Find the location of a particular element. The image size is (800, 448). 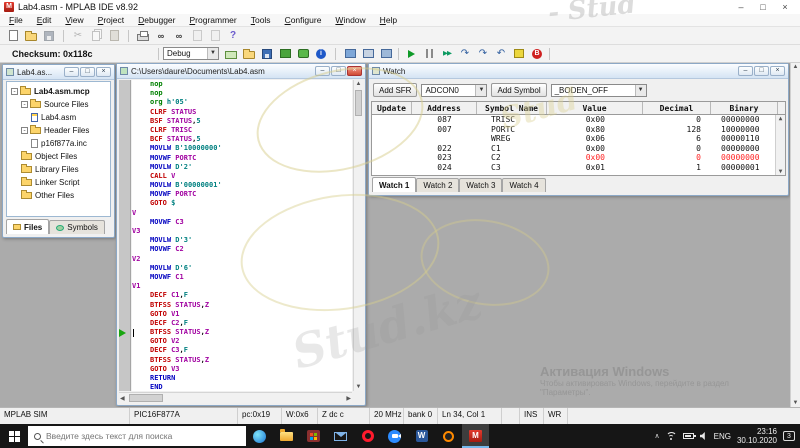

code-line: MOVWF C2 is located at coordinates (242, 249).